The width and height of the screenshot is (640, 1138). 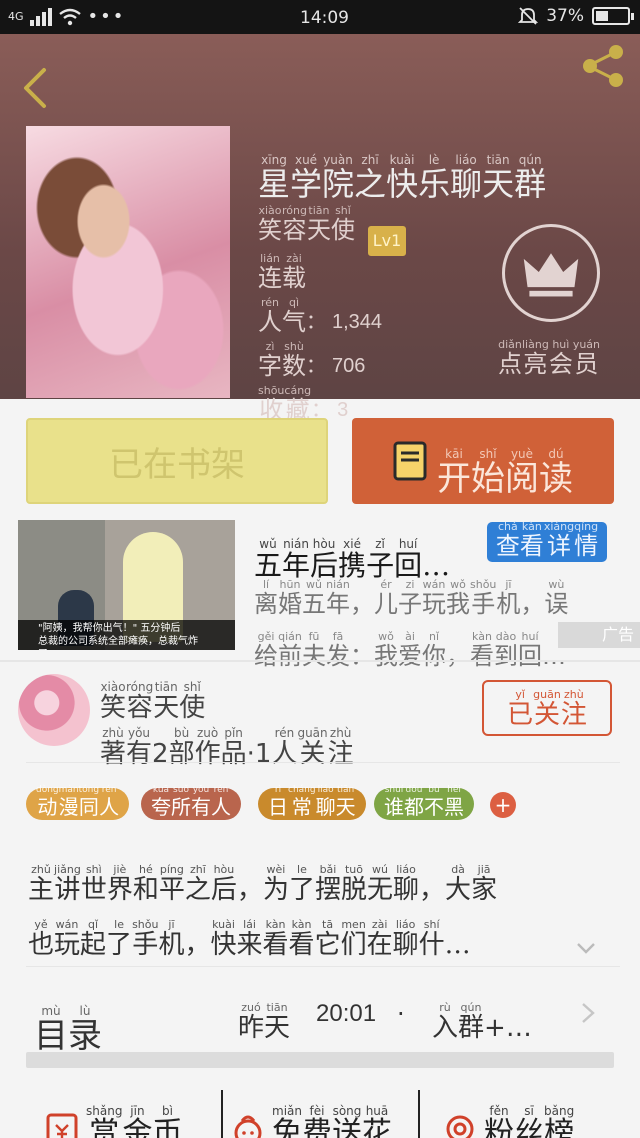 What do you see at coordinates (160, 754) in the screenshot?
I see `ruby-char: 2` at bounding box center [160, 754].